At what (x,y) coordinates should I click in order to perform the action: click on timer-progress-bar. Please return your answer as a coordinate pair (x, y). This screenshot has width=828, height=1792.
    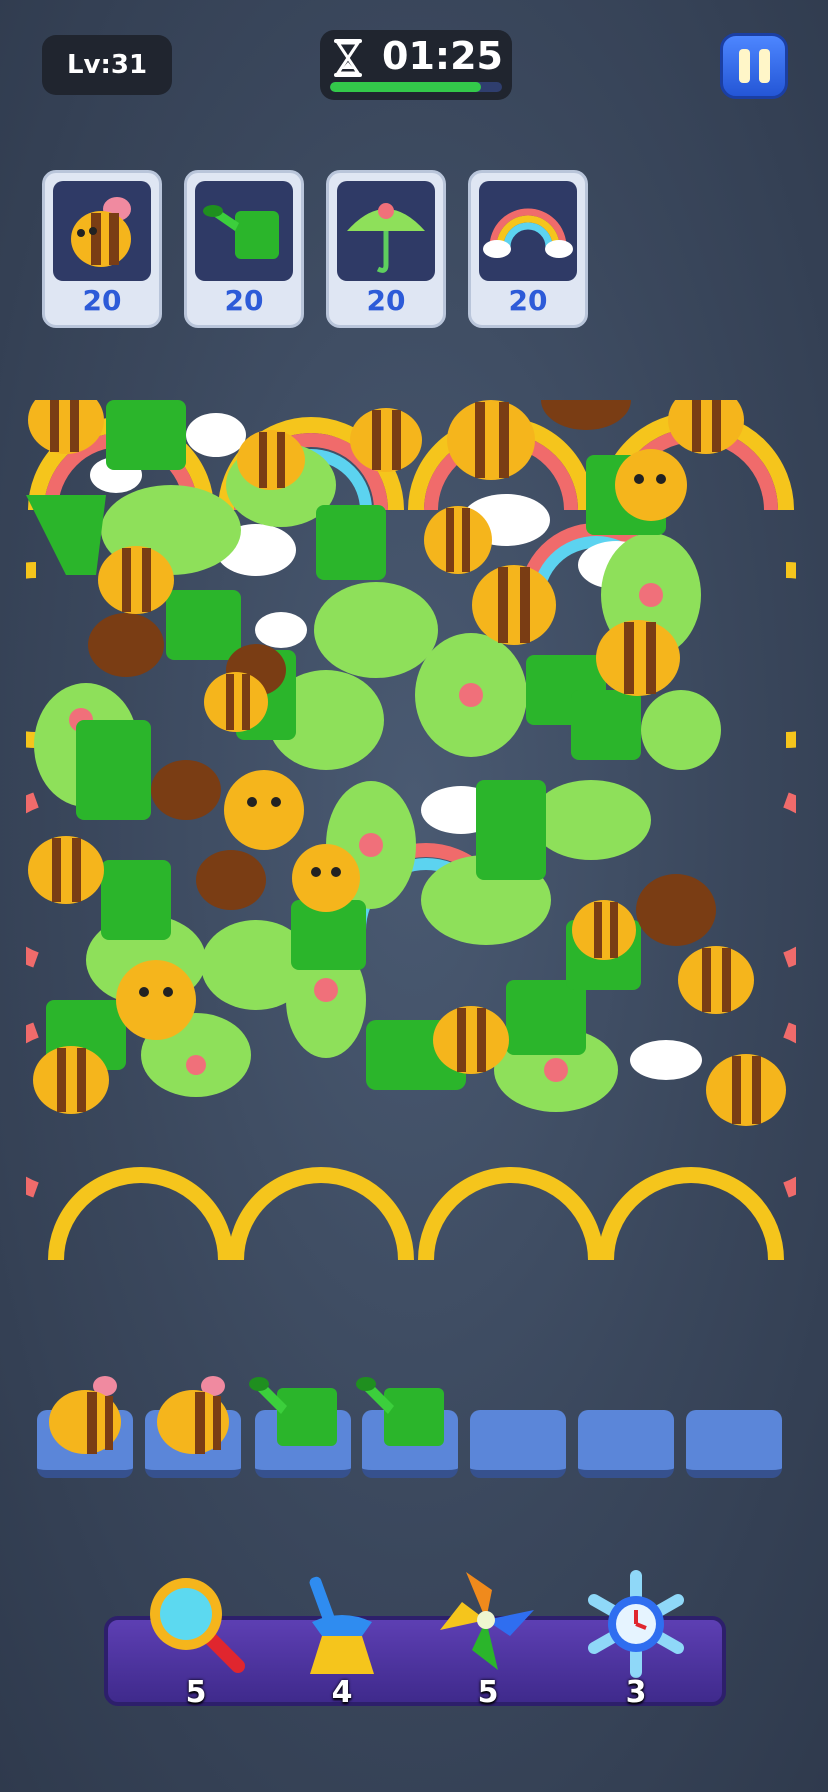
    Looking at the image, I should click on (416, 87).